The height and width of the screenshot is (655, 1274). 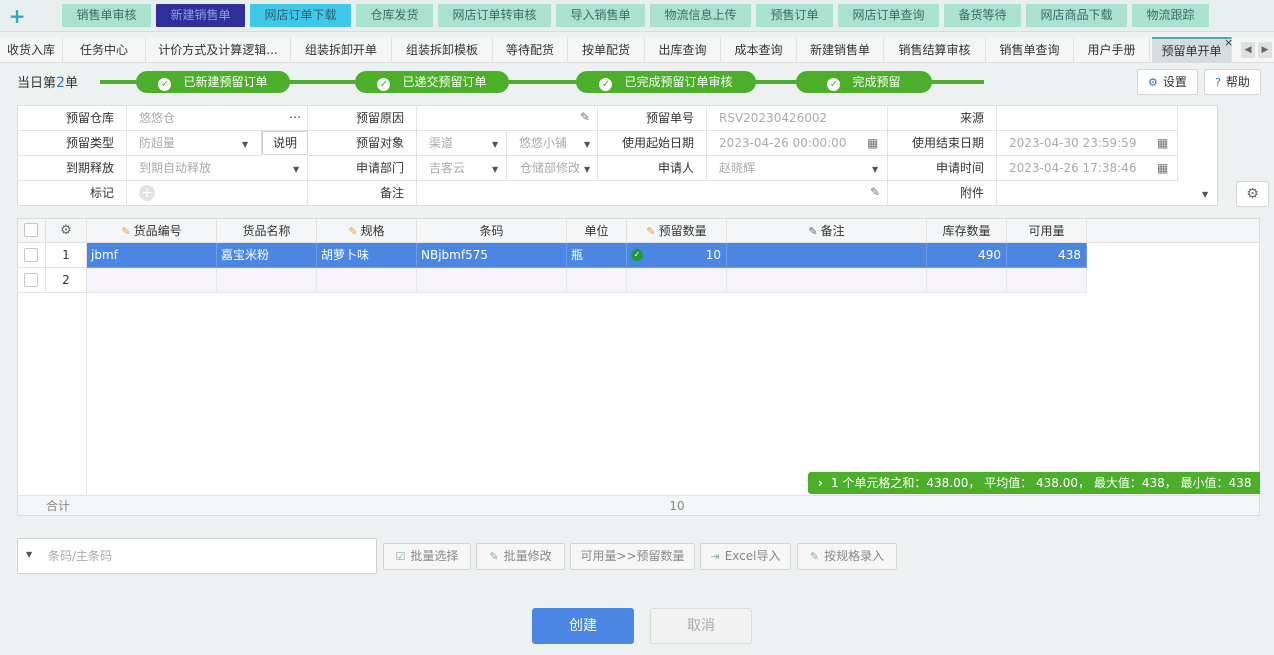 What do you see at coordinates (1112, 50) in the screenshot?
I see `tab: 用户手册` at bounding box center [1112, 50].